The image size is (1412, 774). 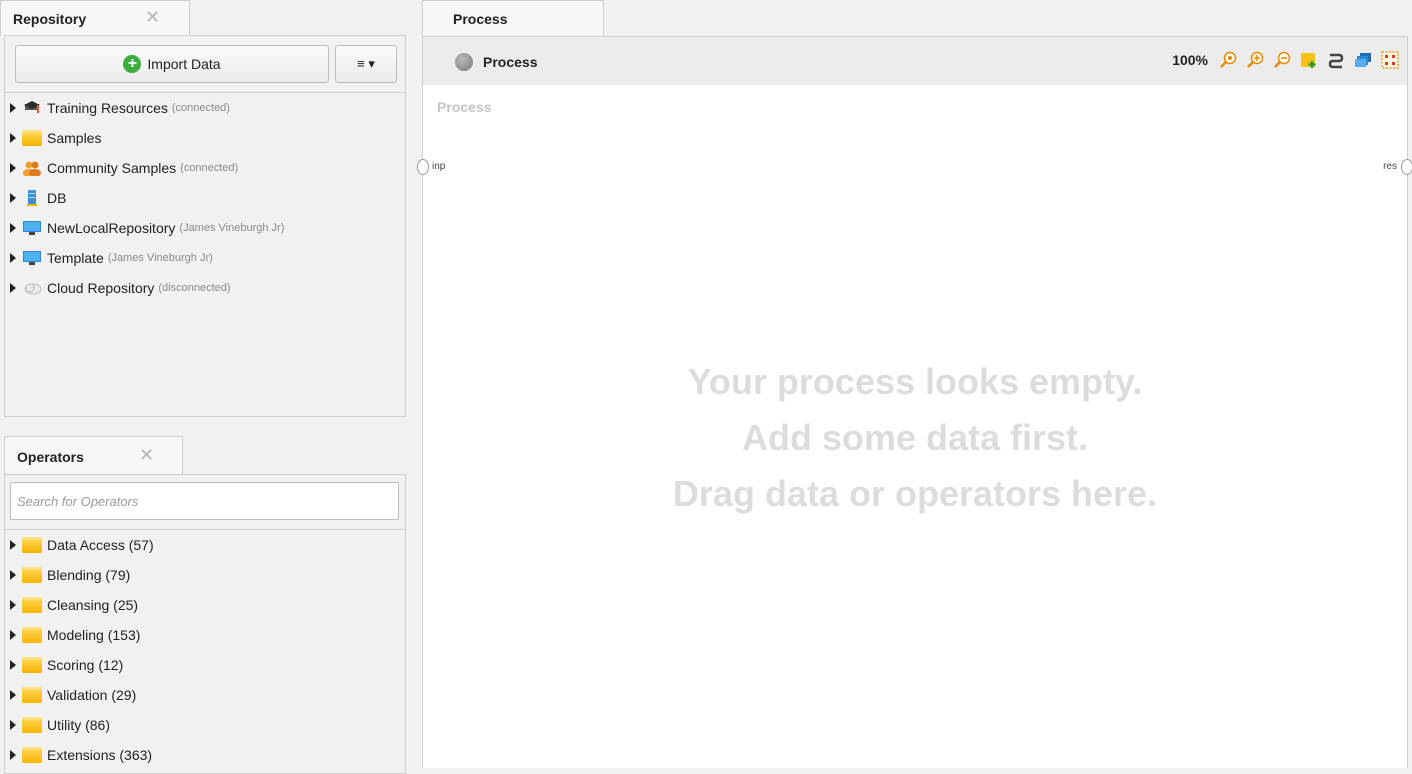 What do you see at coordinates (203, 575) in the screenshot?
I see `operator-group-blending: Blending (79)` at bounding box center [203, 575].